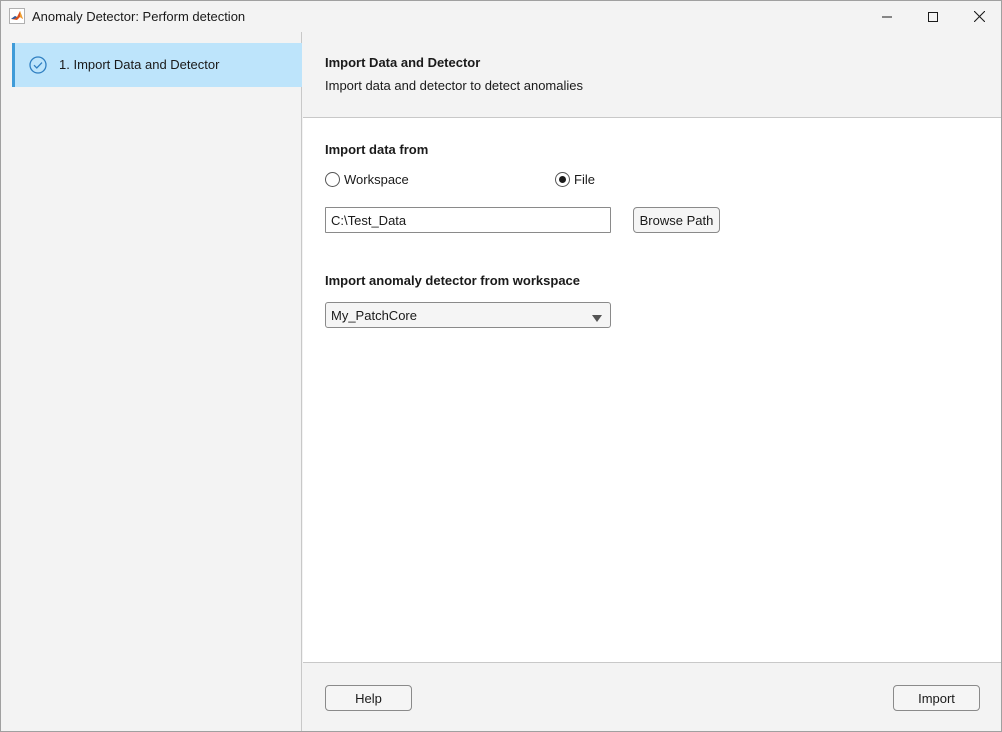 This screenshot has width=1002, height=732. Describe the element at coordinates (597, 316) in the screenshot. I see `dropdown-arrow-icon` at that location.